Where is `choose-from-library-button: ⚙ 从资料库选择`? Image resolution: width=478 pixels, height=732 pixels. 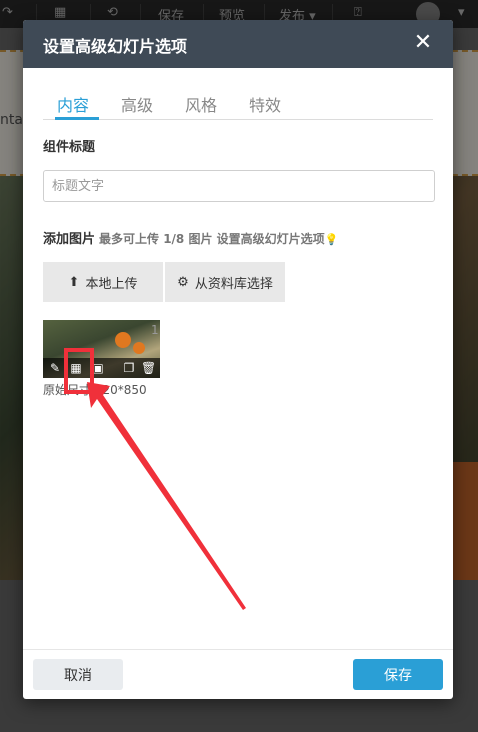 choose-from-library-button: ⚙ 从资料库选择 is located at coordinates (225, 282).